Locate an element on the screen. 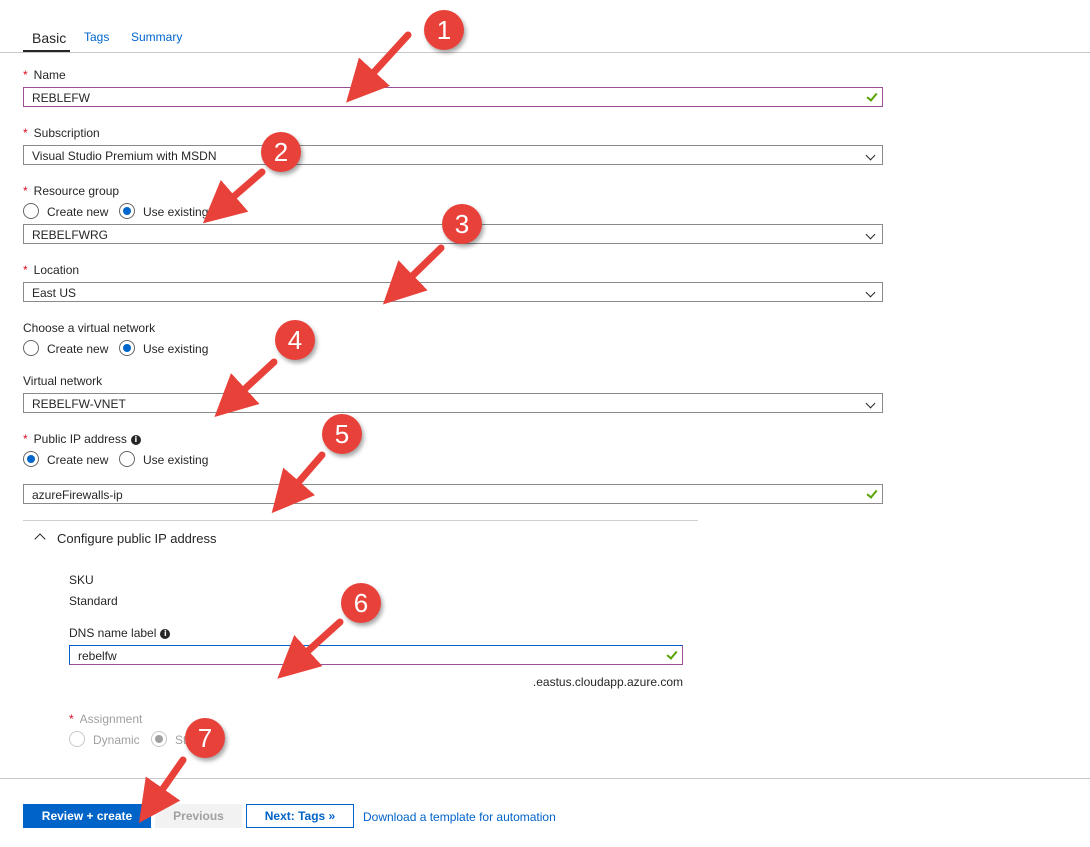  annotation-marker-2: 2 is located at coordinates (281, 152).